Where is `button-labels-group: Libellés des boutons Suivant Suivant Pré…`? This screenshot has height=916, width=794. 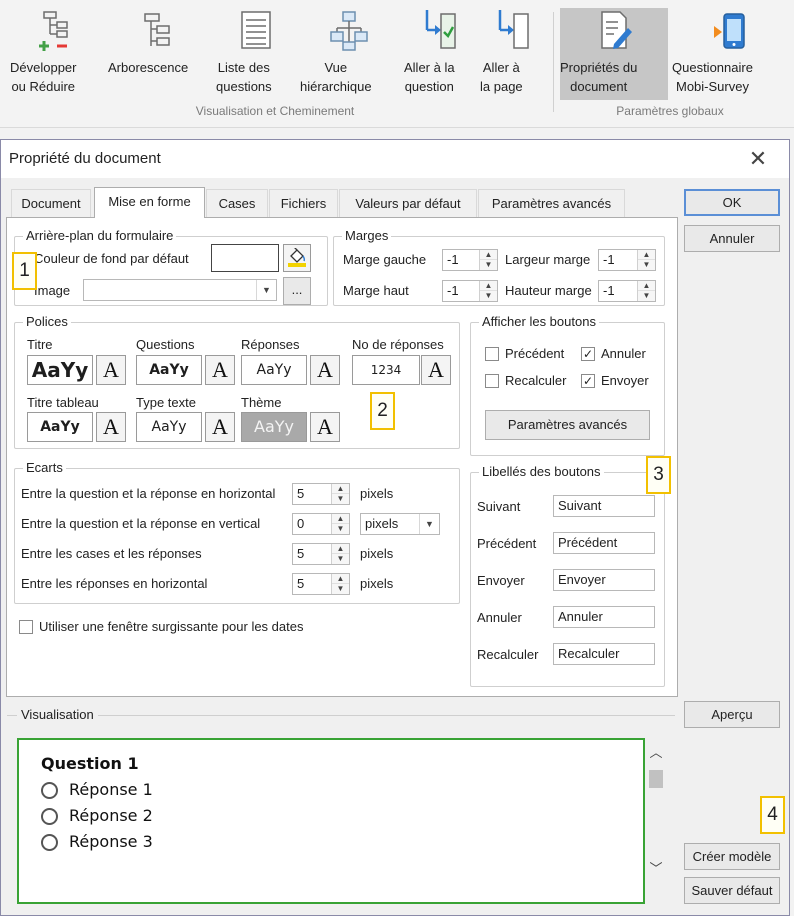 button-labels-group: Libellés des boutons Suivant Suivant Pré… is located at coordinates (567, 575).